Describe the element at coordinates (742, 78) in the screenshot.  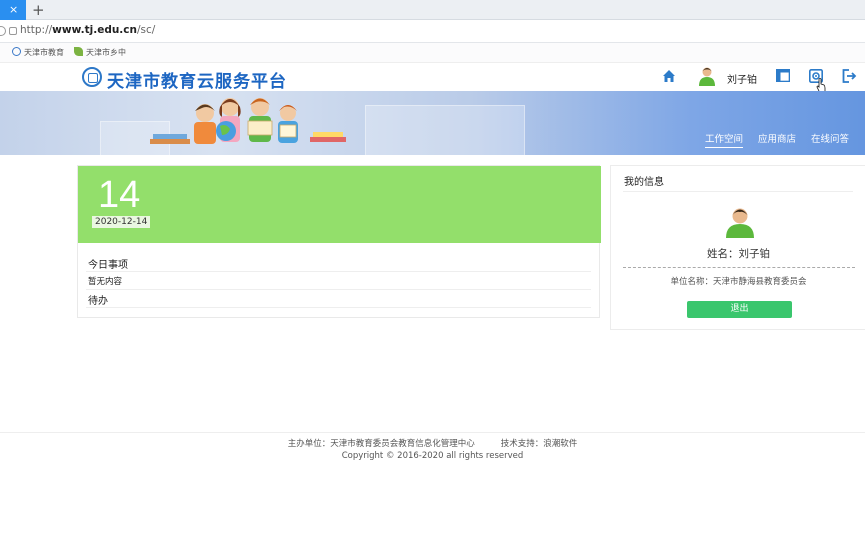
I see `user-name: 刘子铂` at that location.